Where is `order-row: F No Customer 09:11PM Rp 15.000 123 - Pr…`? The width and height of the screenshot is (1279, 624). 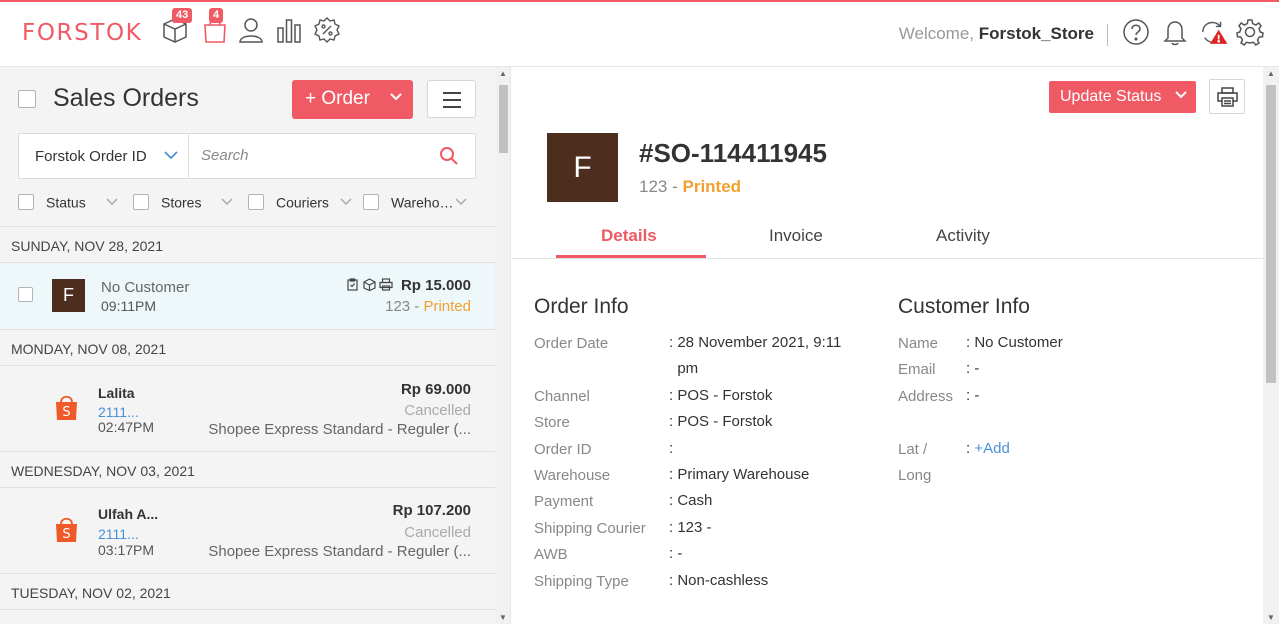
order-row: F No Customer 09:11PM Rp 15.000 123 - Pr… is located at coordinates (247, 296).